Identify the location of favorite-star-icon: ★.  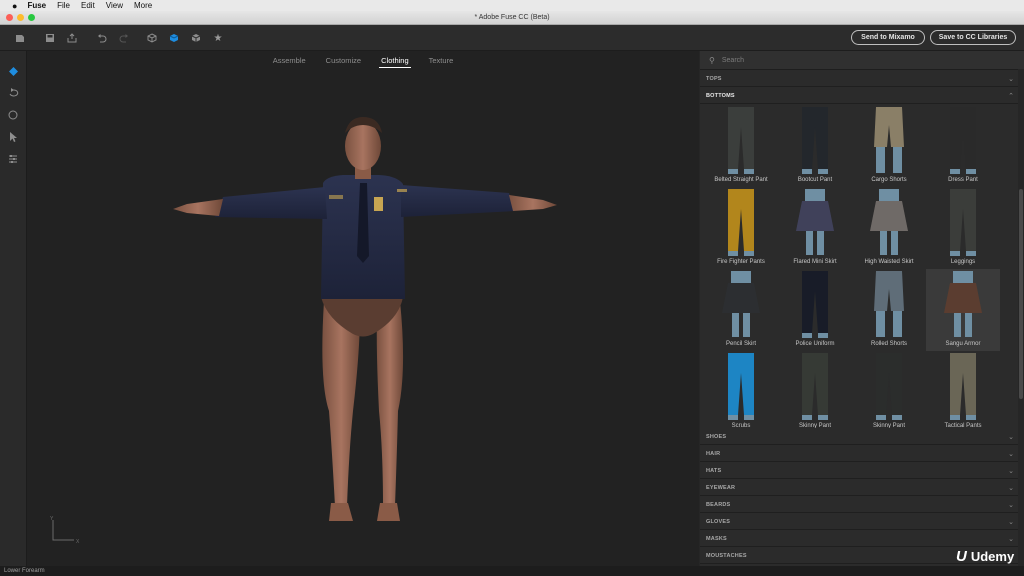
(218, 38).